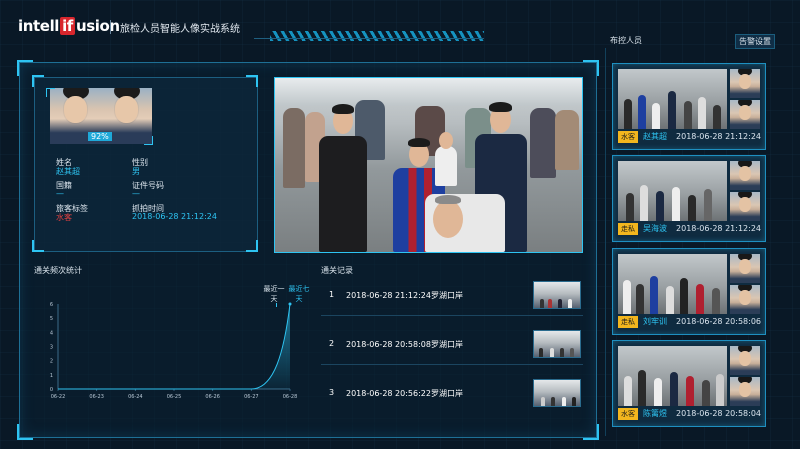 This screenshot has height=449, width=800. I want to click on x-tick-label: 06-22, so click(58, 397).